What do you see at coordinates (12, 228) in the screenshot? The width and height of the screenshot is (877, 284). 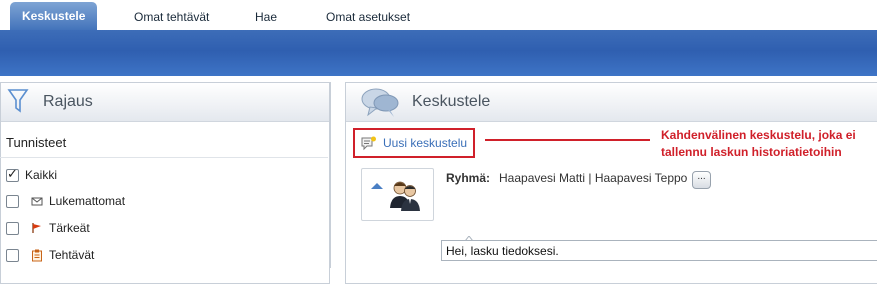 I see `checkbox-tarkeat` at bounding box center [12, 228].